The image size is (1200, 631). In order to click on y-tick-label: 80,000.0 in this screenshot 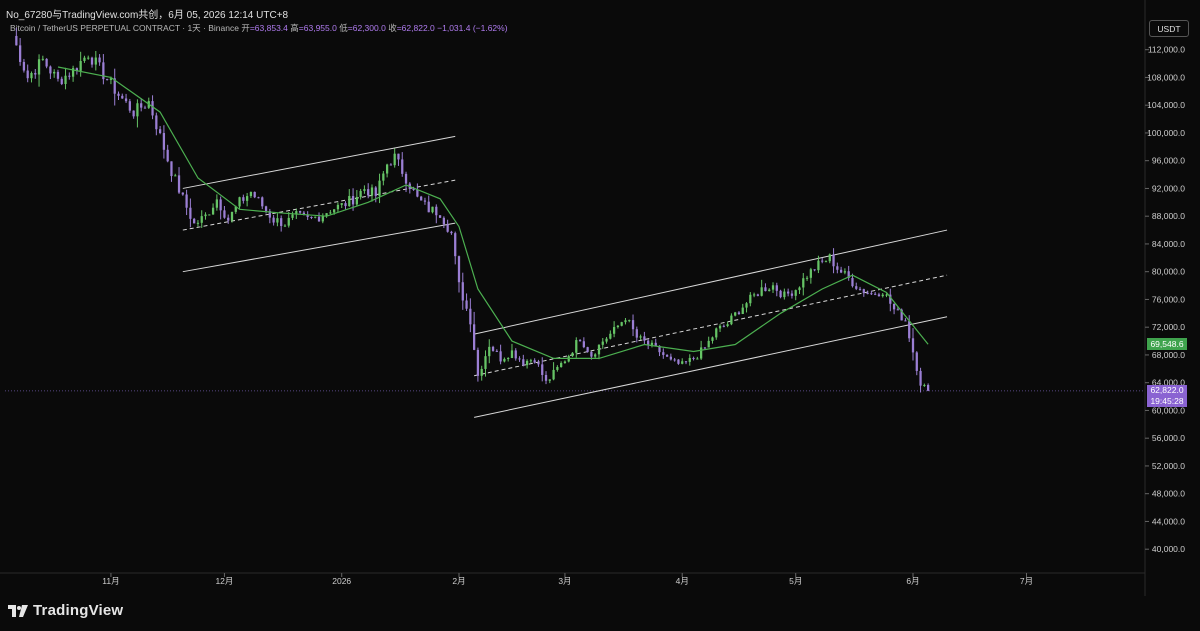, I will do `click(1168, 272)`.